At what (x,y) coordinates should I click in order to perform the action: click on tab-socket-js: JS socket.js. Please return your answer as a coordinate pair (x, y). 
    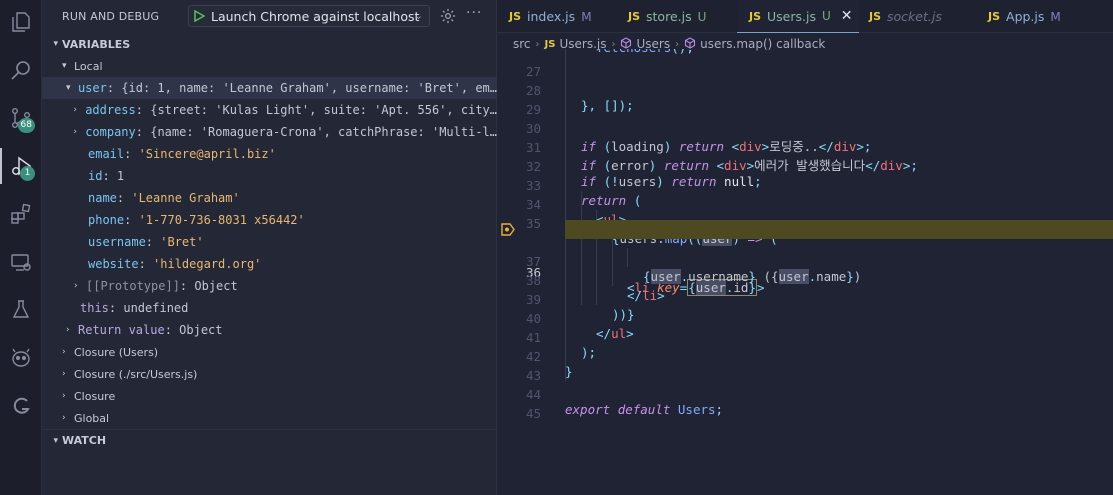
    Looking at the image, I should click on (919, 16).